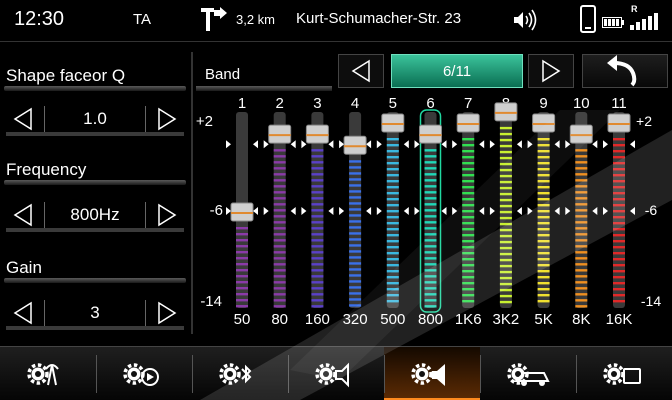 The width and height of the screenshot is (672, 400). I want to click on gear-play-icon, so click(141, 374).